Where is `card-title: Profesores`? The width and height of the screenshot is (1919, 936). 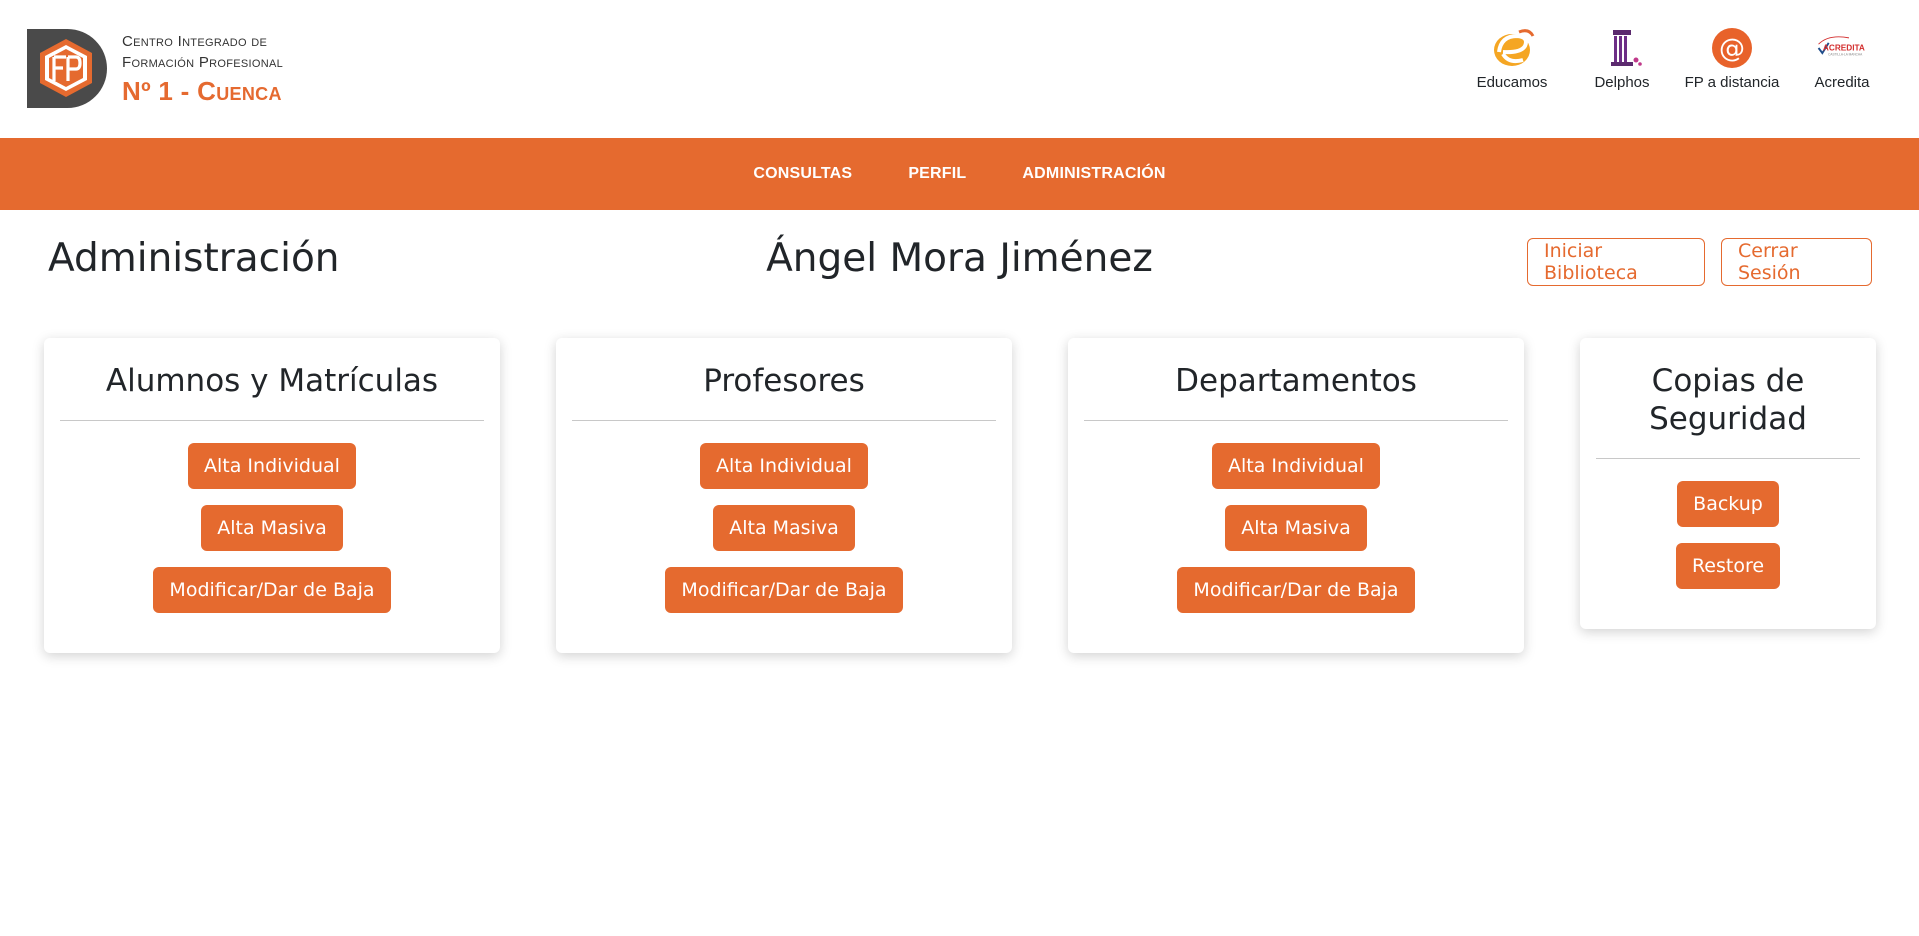 card-title: Profesores is located at coordinates (784, 381).